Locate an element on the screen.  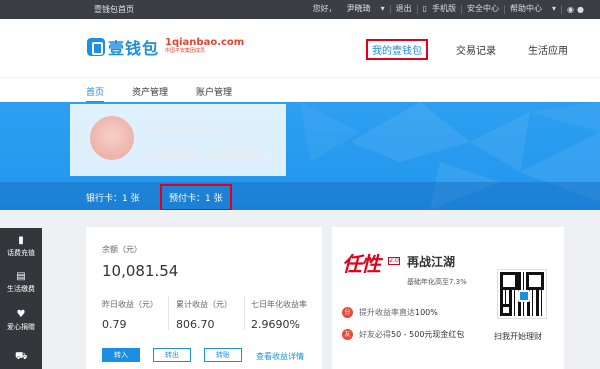
sidebar-item-donate: ♥ 爱心捐赠 is located at coordinates (21, 321).